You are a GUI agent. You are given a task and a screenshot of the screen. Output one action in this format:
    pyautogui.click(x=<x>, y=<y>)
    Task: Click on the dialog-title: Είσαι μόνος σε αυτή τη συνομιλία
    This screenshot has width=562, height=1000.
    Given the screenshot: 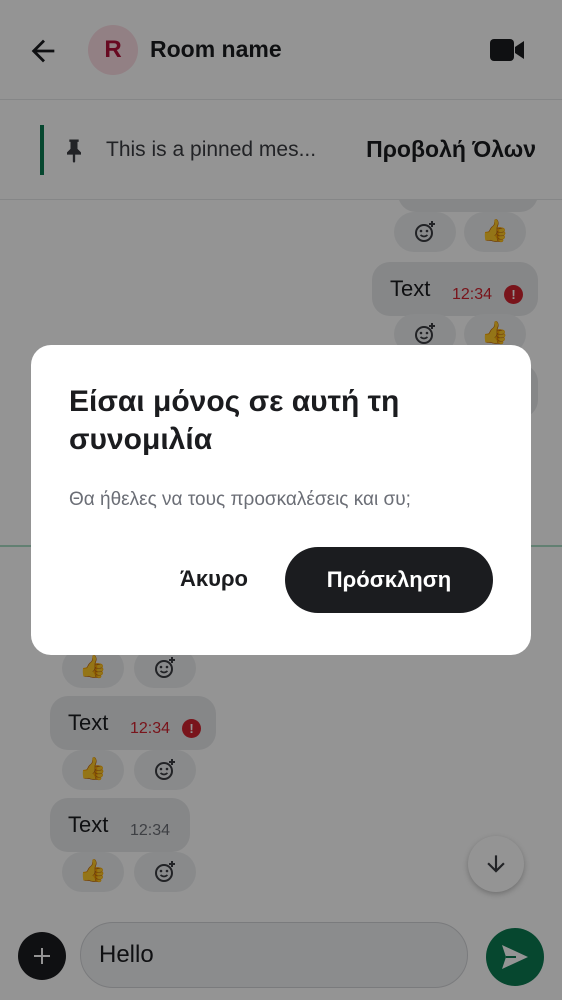 What is the action you would take?
    pyautogui.click(x=234, y=420)
    